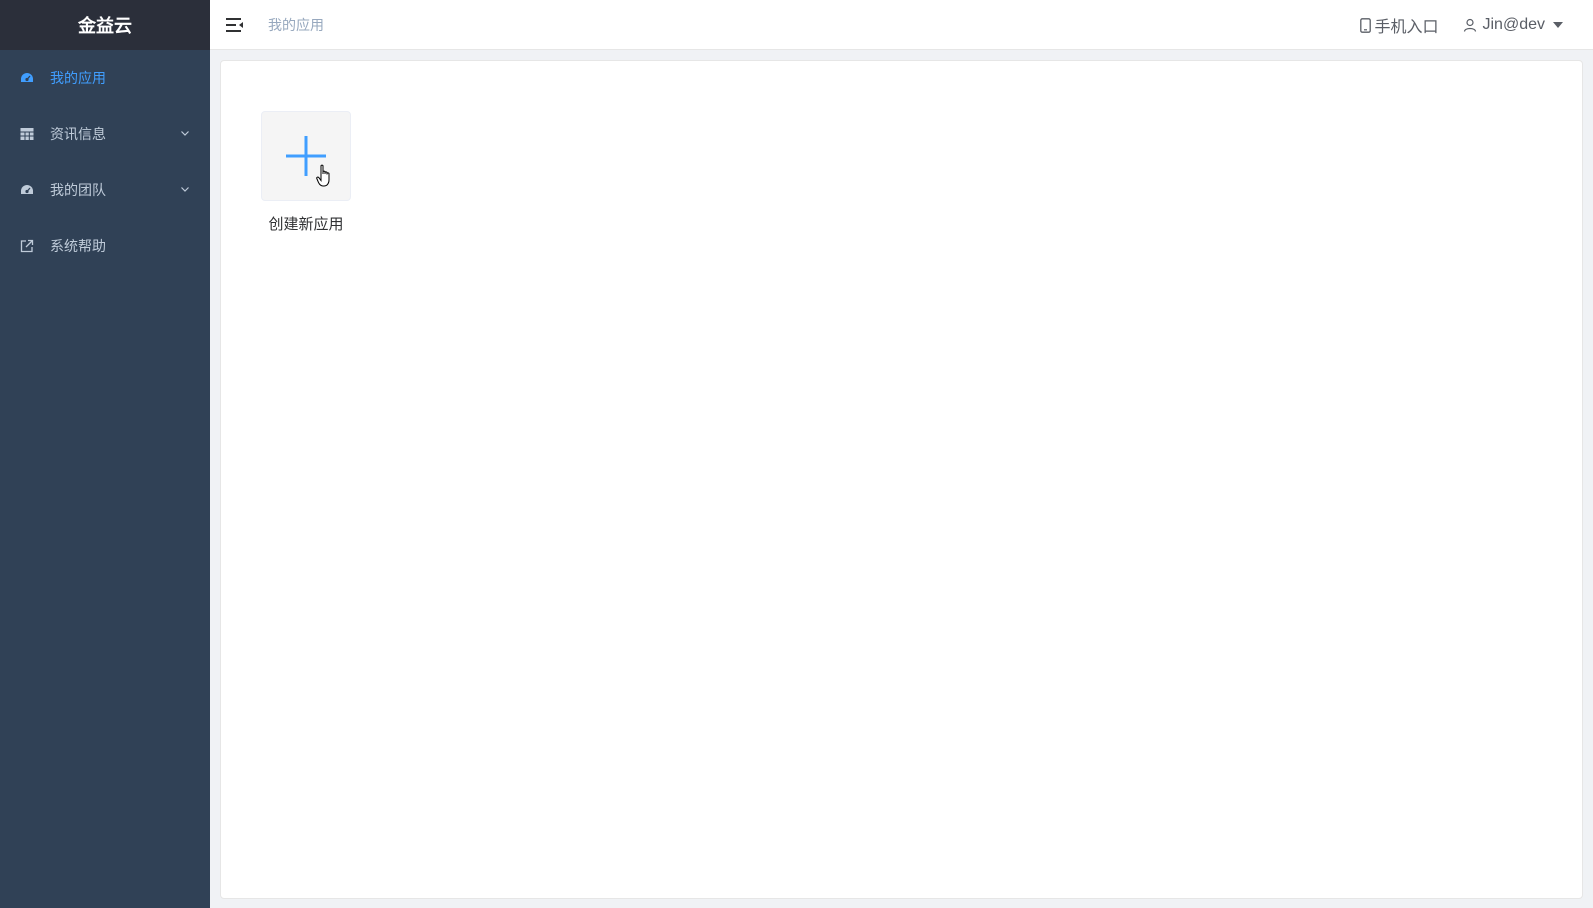 This screenshot has height=908, width=1593. I want to click on create-app-tile, so click(306, 156).